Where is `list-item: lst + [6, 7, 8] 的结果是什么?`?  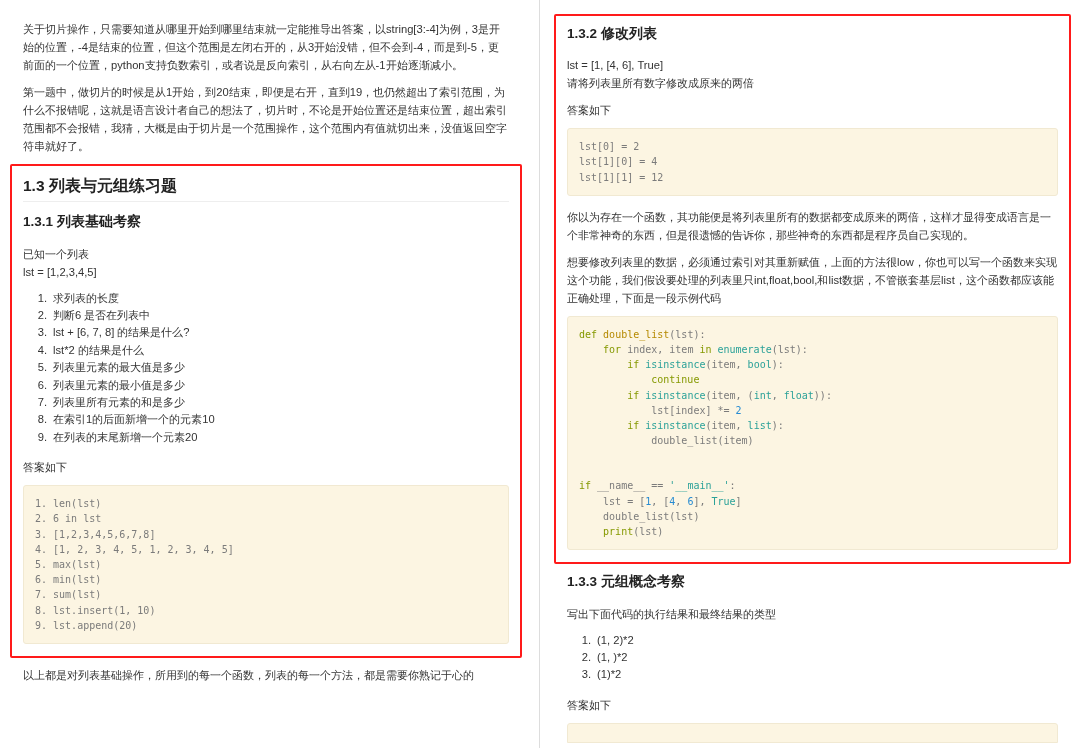 list-item: lst + [6, 7, 8] 的结果是什么? is located at coordinates (121, 333).